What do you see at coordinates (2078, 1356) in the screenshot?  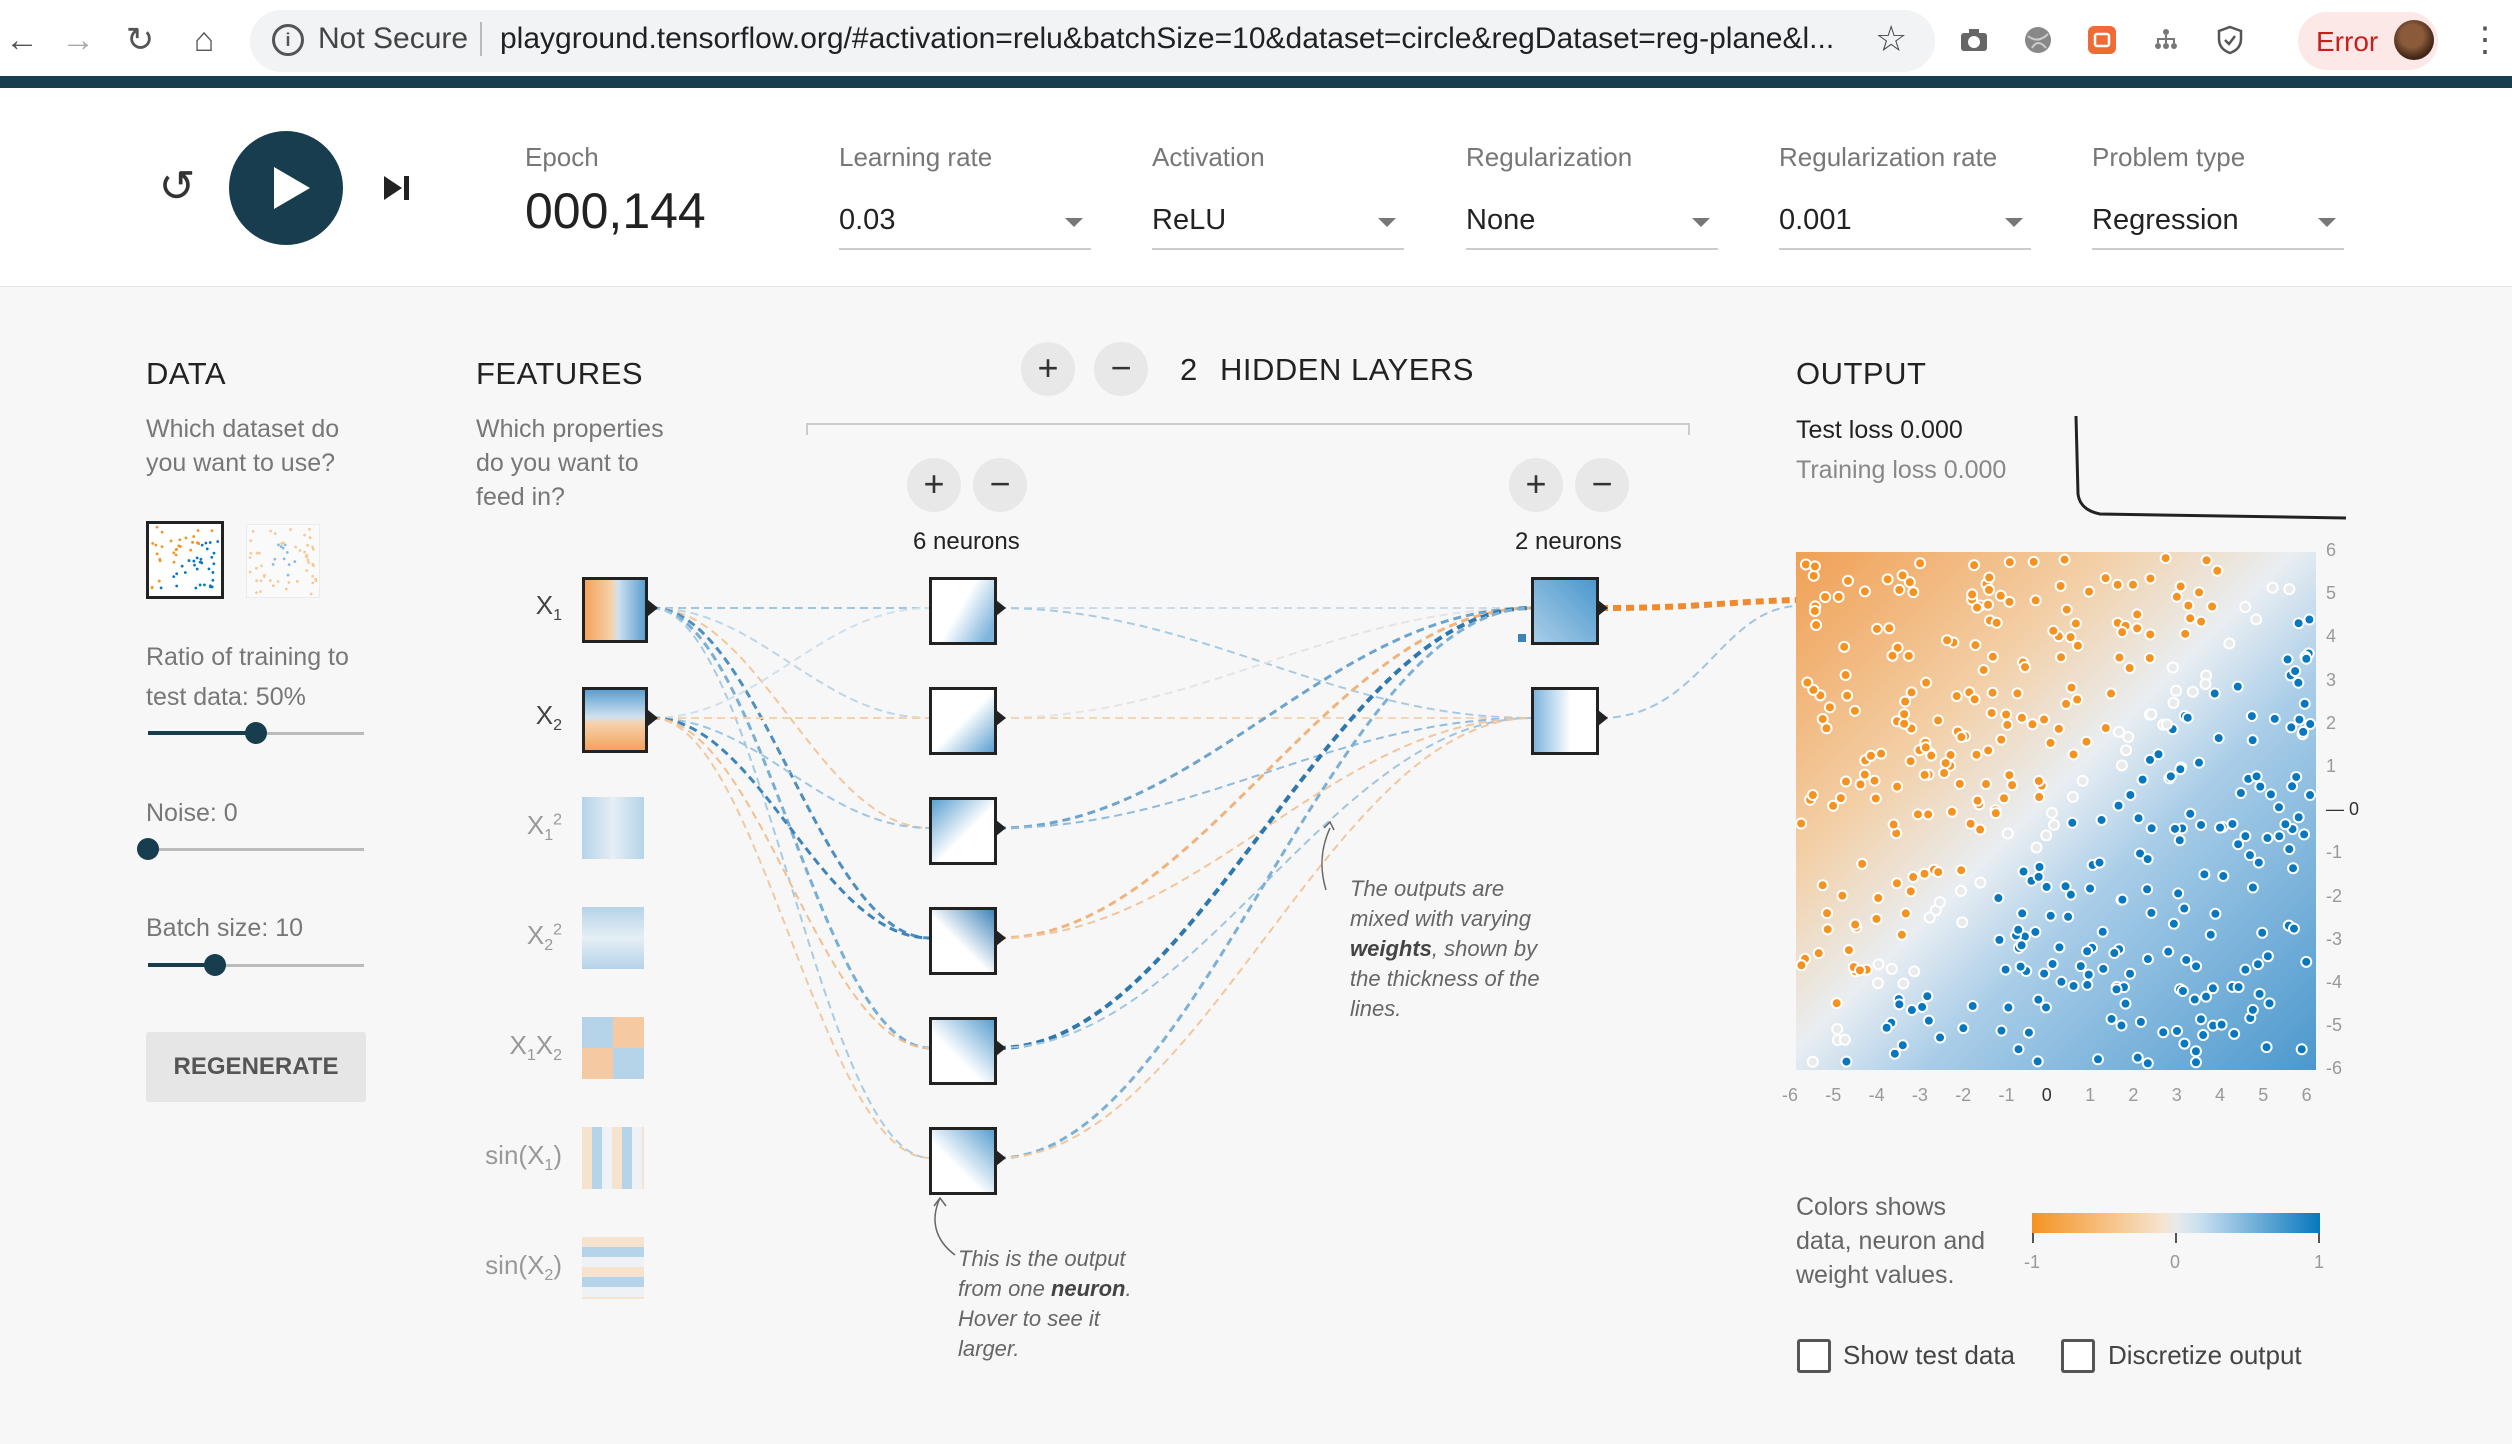 I see `discretize-output-checkbox` at bounding box center [2078, 1356].